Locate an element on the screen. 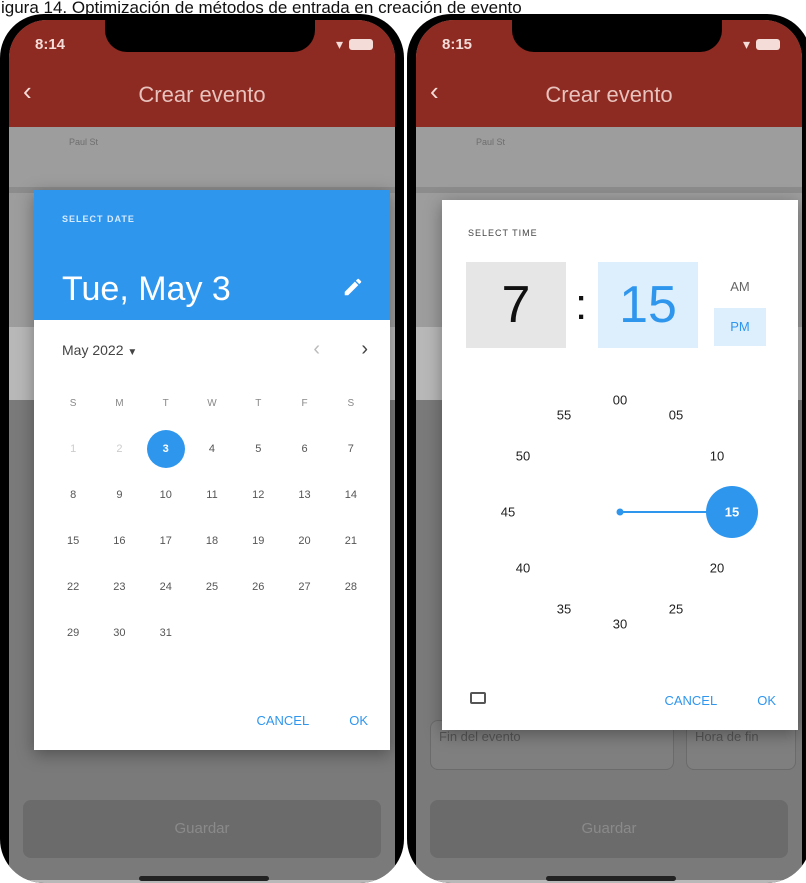  calendar-day: 18 is located at coordinates (212, 541).